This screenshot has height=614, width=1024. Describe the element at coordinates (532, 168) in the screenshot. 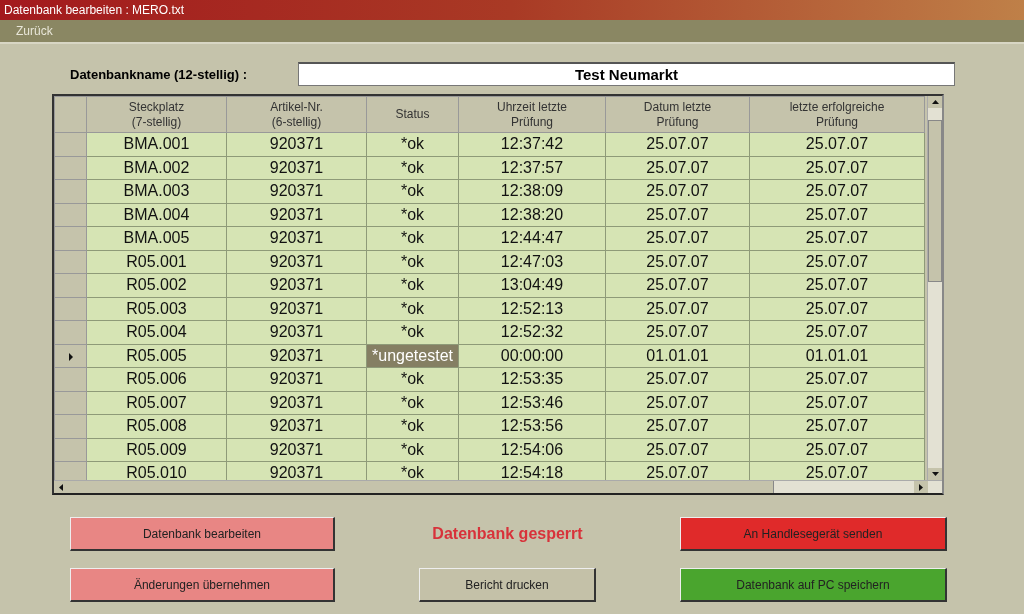

I see `table-cell: 12:37:57` at that location.